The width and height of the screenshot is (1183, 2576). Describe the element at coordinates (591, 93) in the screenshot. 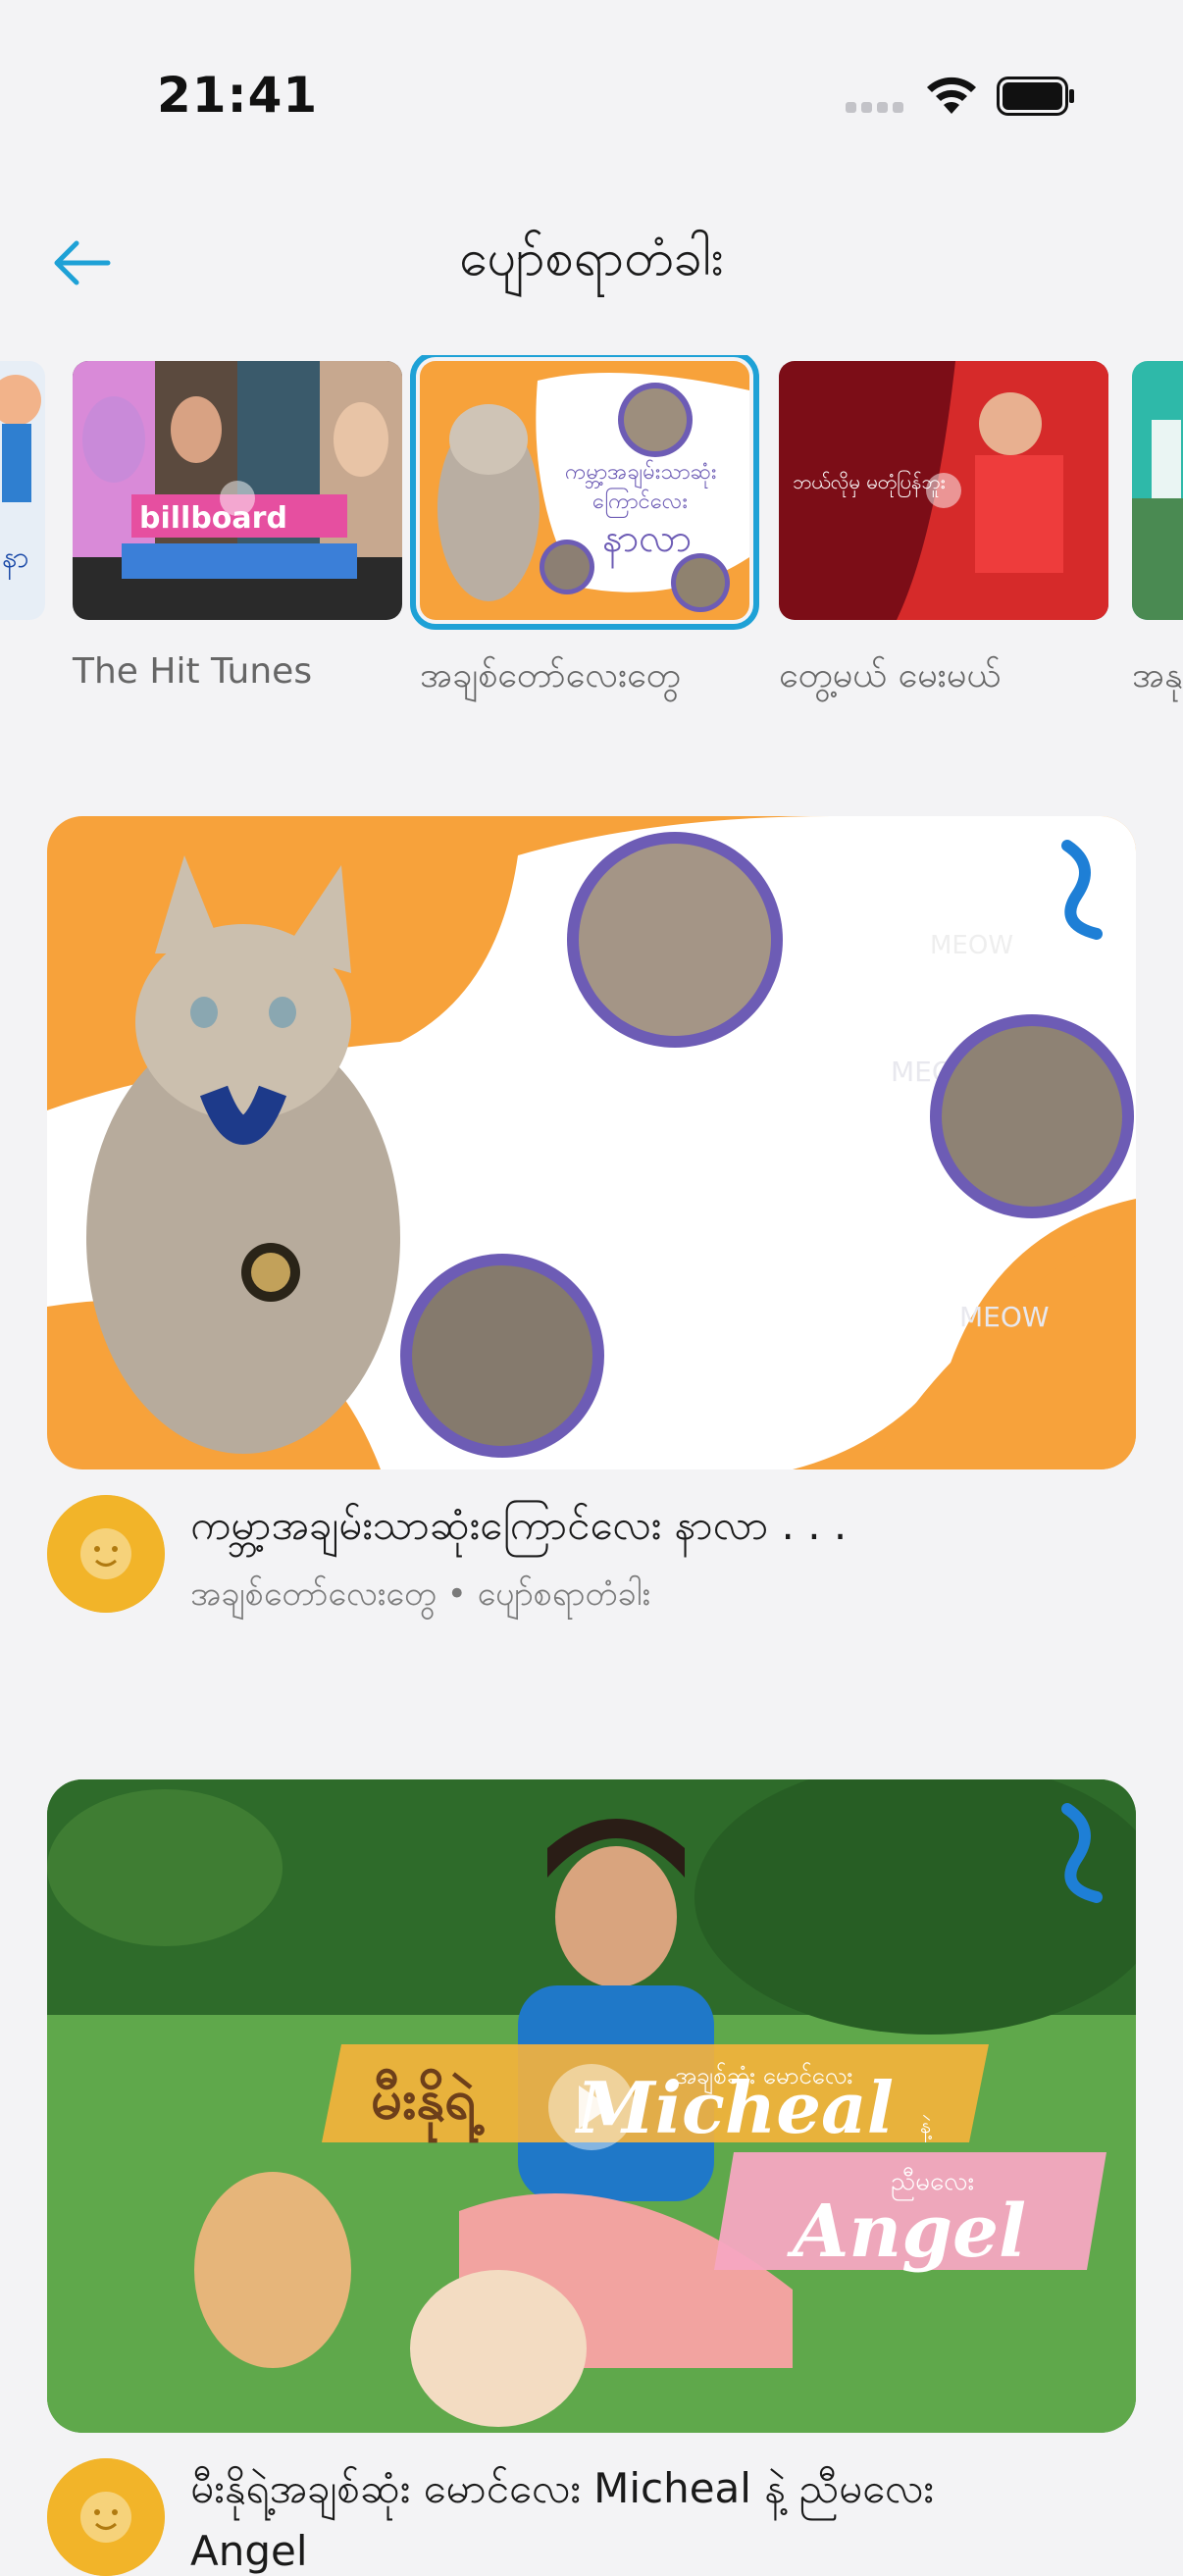

I see `status-bar: 21:41` at that location.